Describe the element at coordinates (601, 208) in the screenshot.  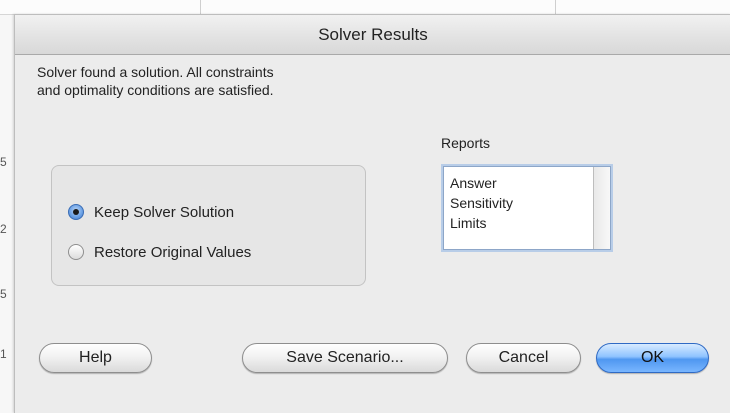
I see `listbox-scrollbar` at that location.